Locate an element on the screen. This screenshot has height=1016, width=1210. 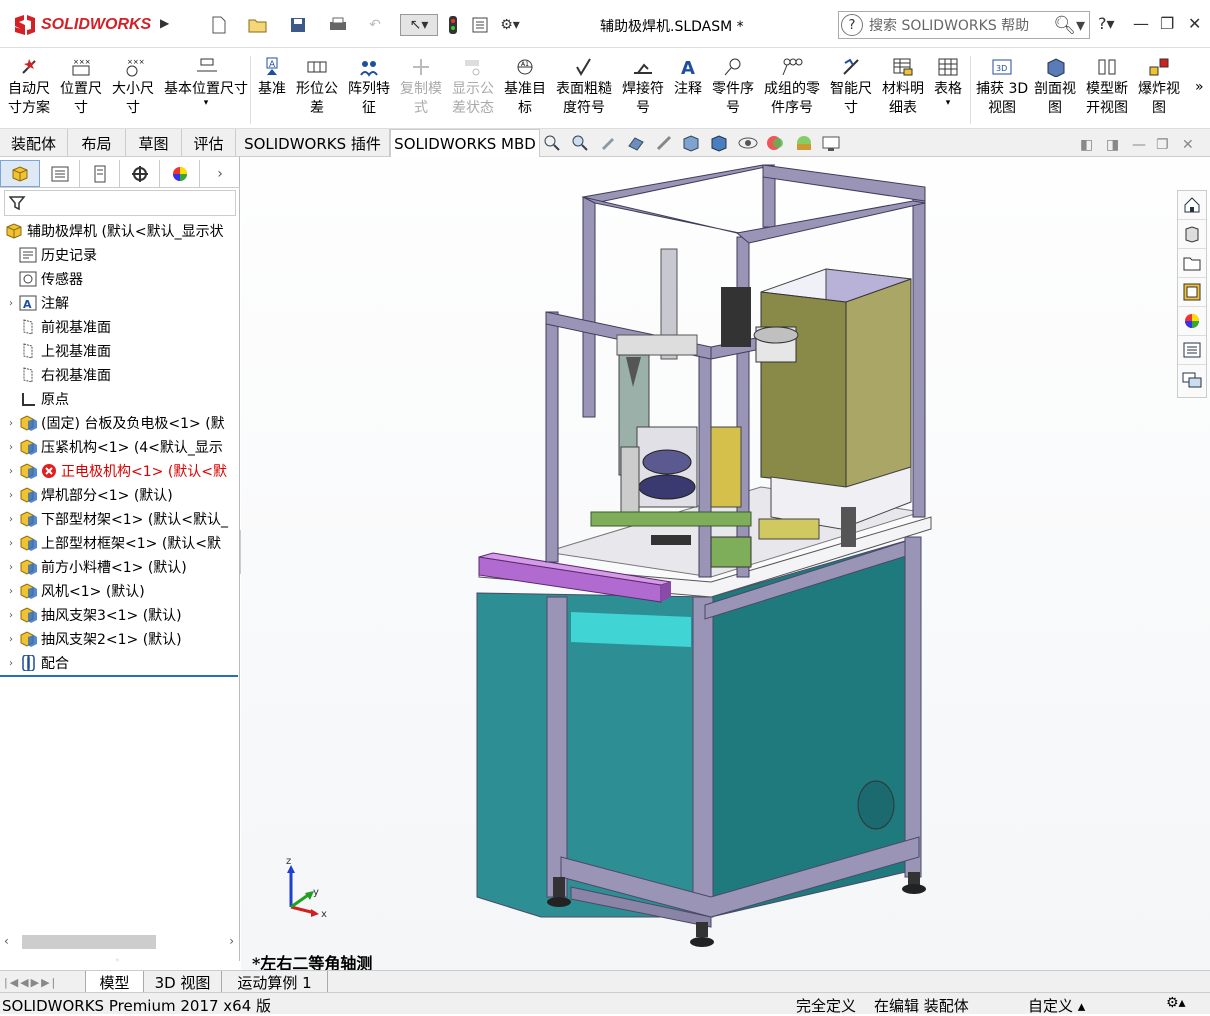
cmd-datum-button: A 基准 is located at coordinates (272, 77).